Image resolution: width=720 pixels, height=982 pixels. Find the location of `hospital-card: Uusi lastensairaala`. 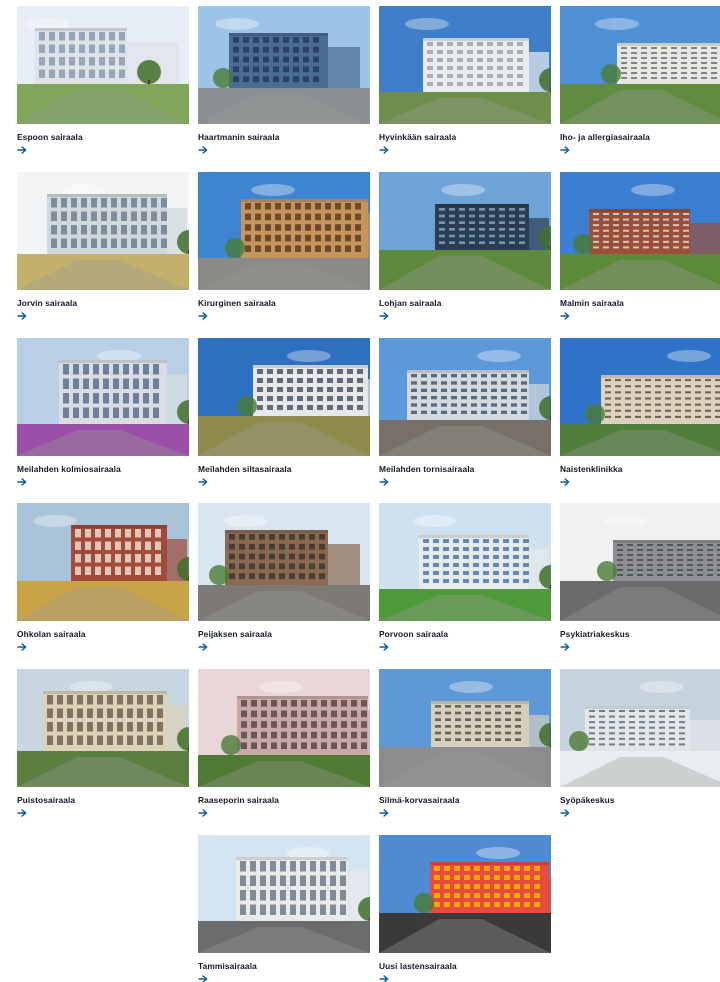

hospital-card: Uusi lastensairaala is located at coordinates (465, 908).